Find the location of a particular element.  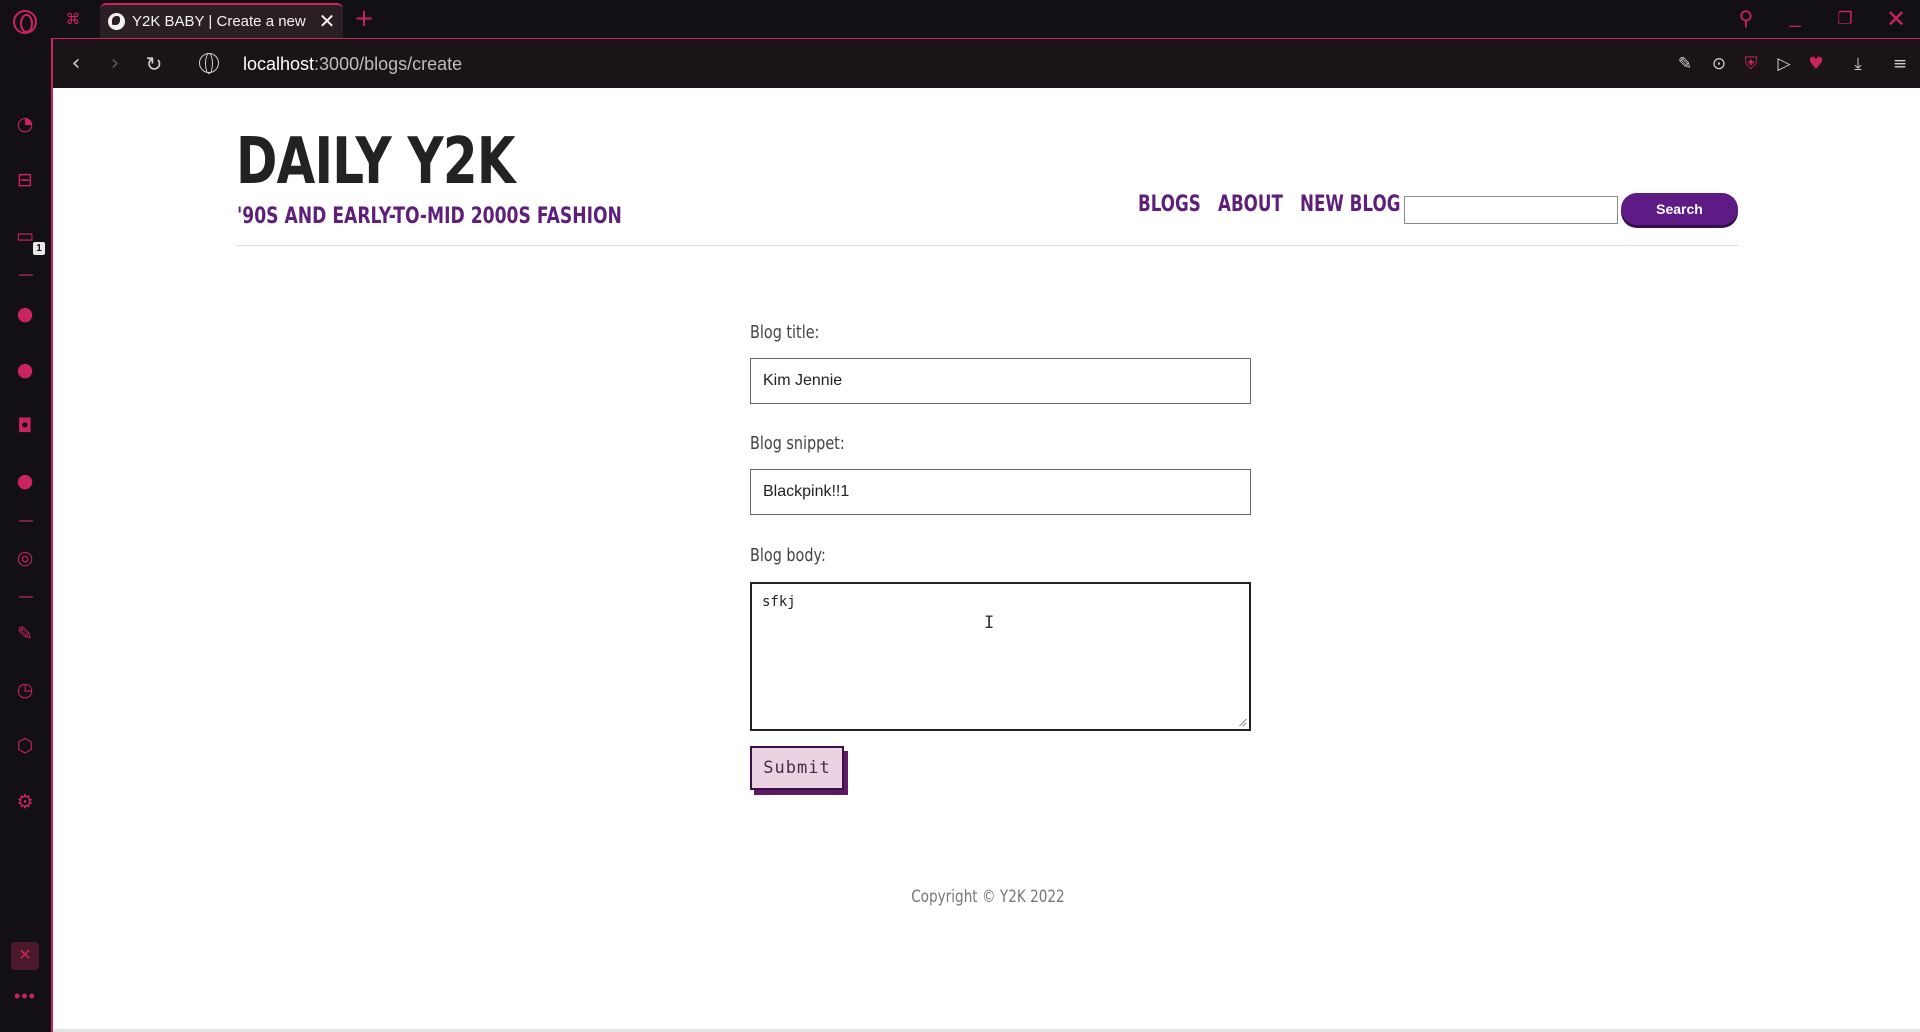

heart-icon: ♥ is located at coordinates (1816, 64).